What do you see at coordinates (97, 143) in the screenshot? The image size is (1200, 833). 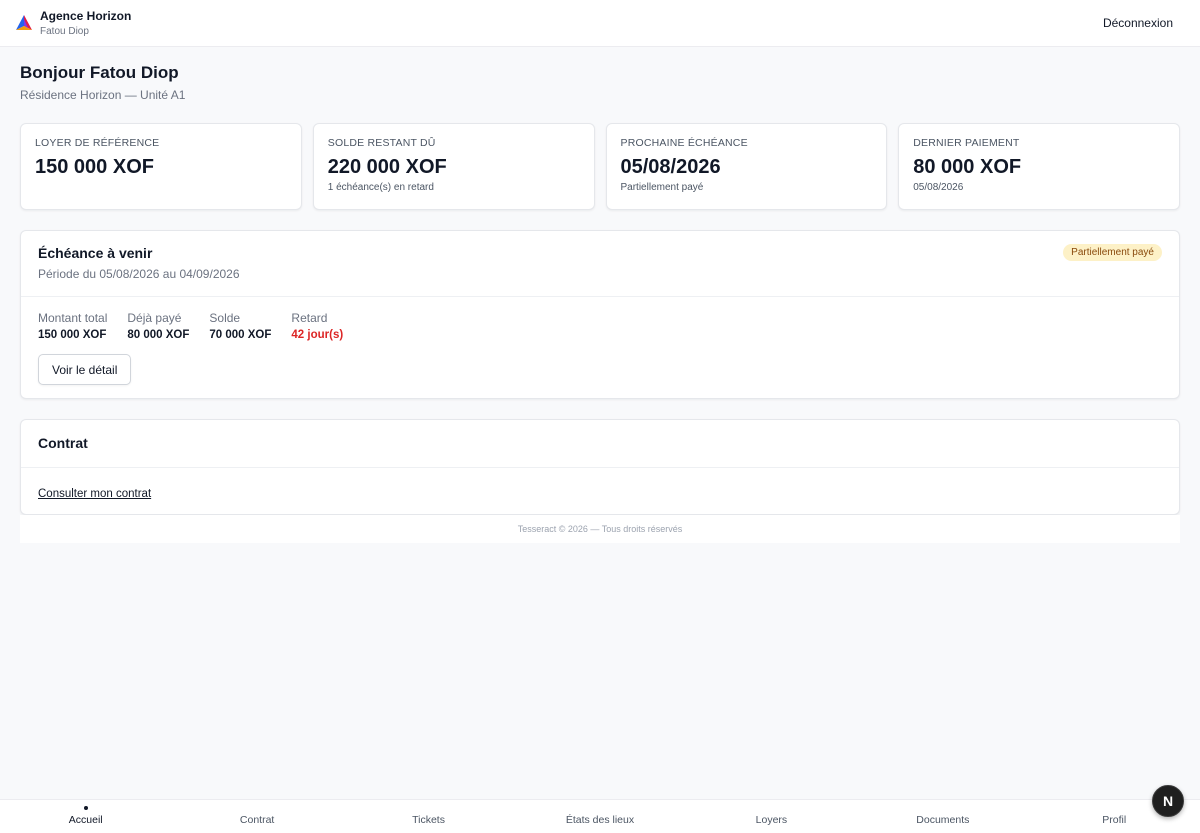 I see `stat-label: LOYER DE RÉFÉRENCE` at bounding box center [97, 143].